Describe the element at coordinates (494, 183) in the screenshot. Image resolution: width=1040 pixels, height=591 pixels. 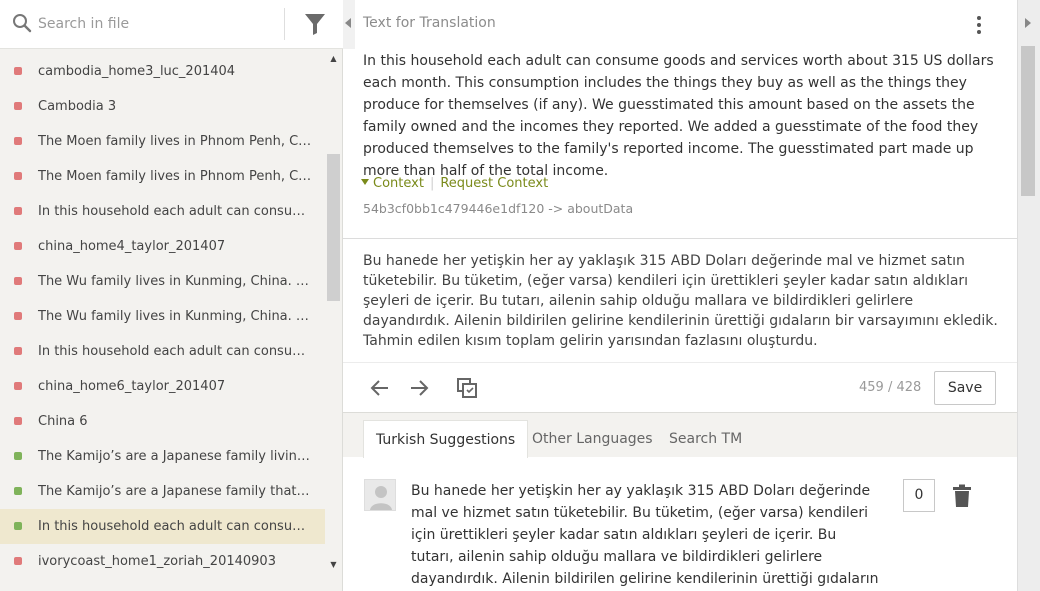
I see `request-context-link: Request Context` at that location.